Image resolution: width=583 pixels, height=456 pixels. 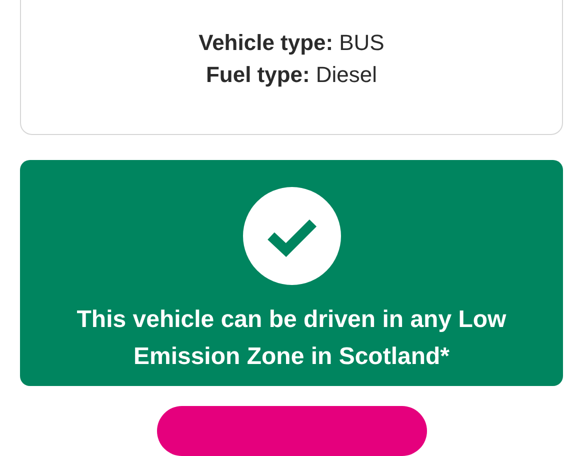 I want to click on detail-label: Vehicle type:, so click(x=266, y=43).